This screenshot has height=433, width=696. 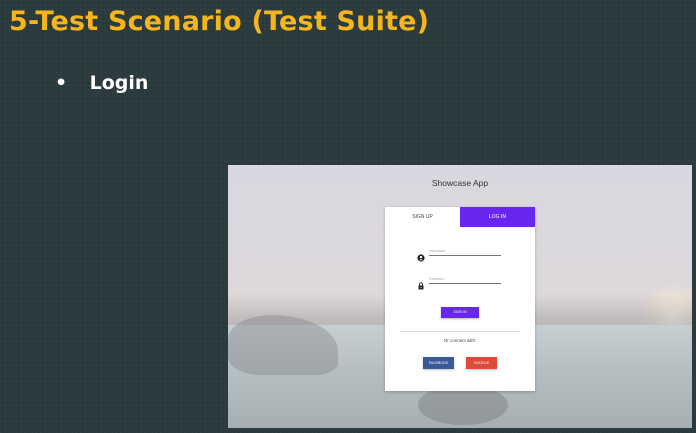 What do you see at coordinates (460, 340) in the screenshot?
I see `connect-with-label: Or connect with:` at bounding box center [460, 340].